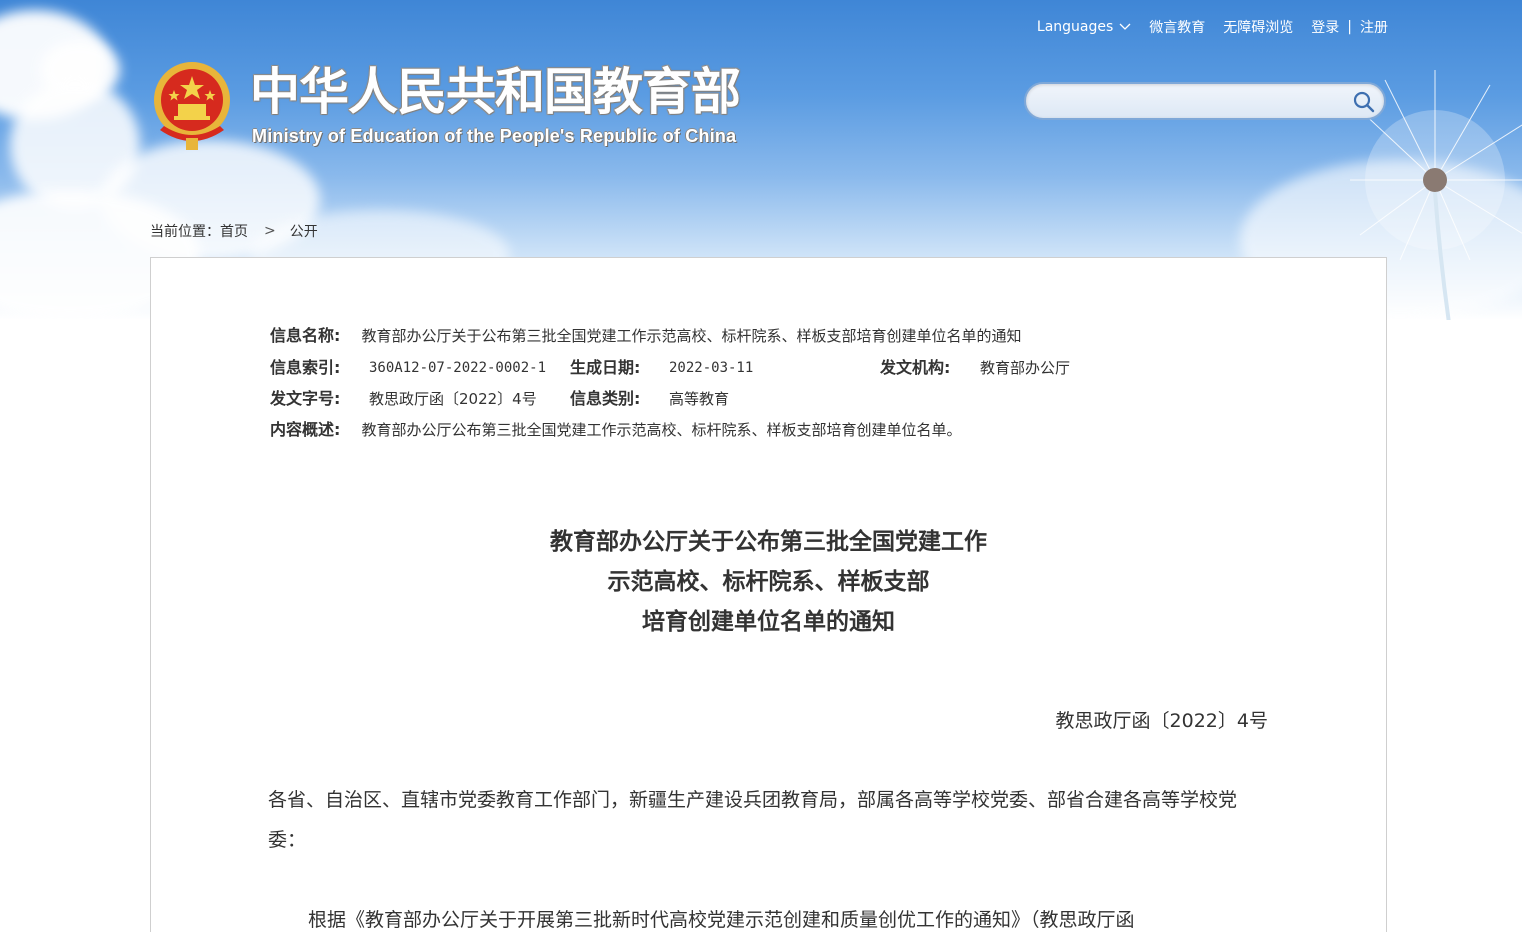  I want to click on chevron-down-icon, so click(1125, 26).